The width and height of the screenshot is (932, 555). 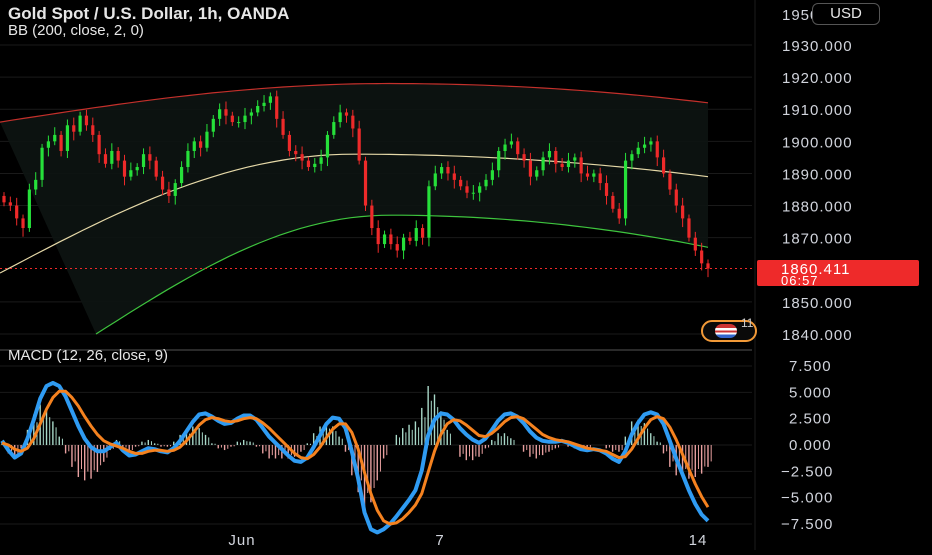 What do you see at coordinates (807, 498) in the screenshot?
I see `macd-tick-label: −5.000` at bounding box center [807, 498].